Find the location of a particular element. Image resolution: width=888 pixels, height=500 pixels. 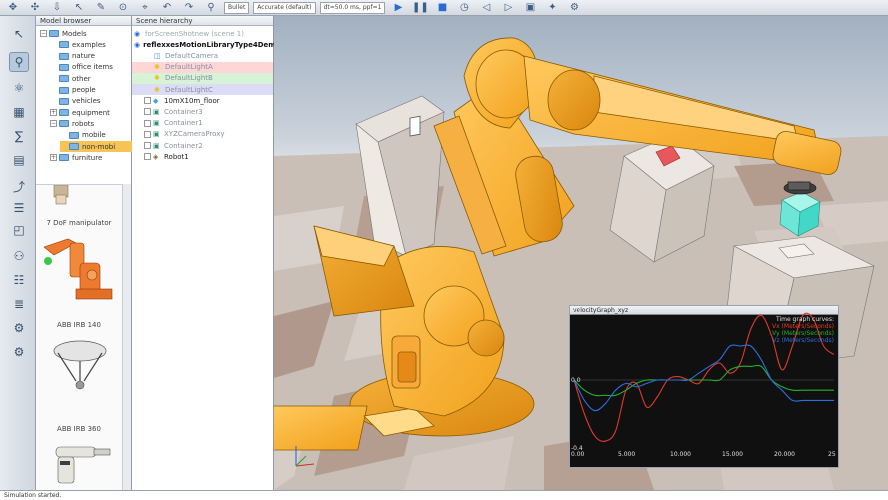

scene-tree-item: ▣ Container3 is located at coordinates (202, 111).